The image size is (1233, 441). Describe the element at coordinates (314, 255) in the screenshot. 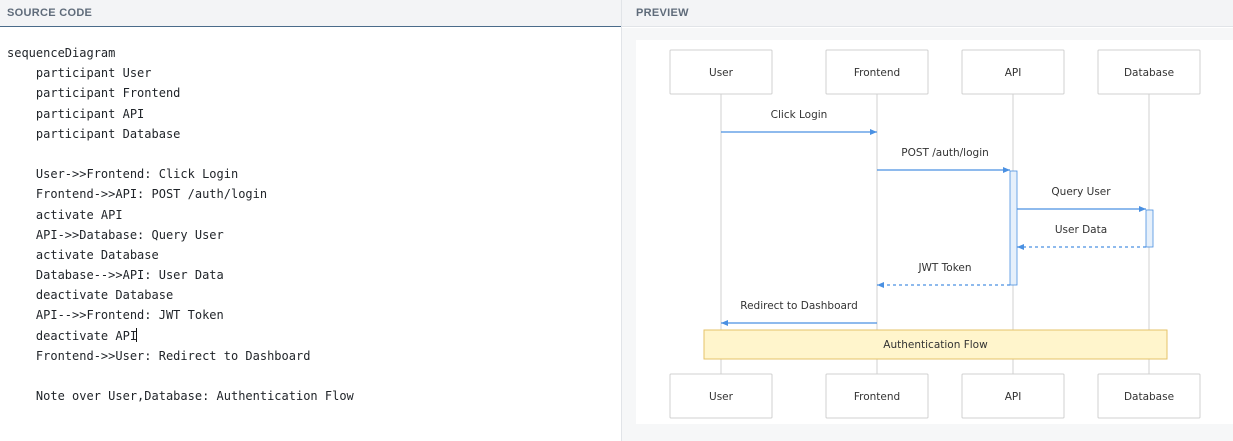

I see `code-line: activate Database` at that location.